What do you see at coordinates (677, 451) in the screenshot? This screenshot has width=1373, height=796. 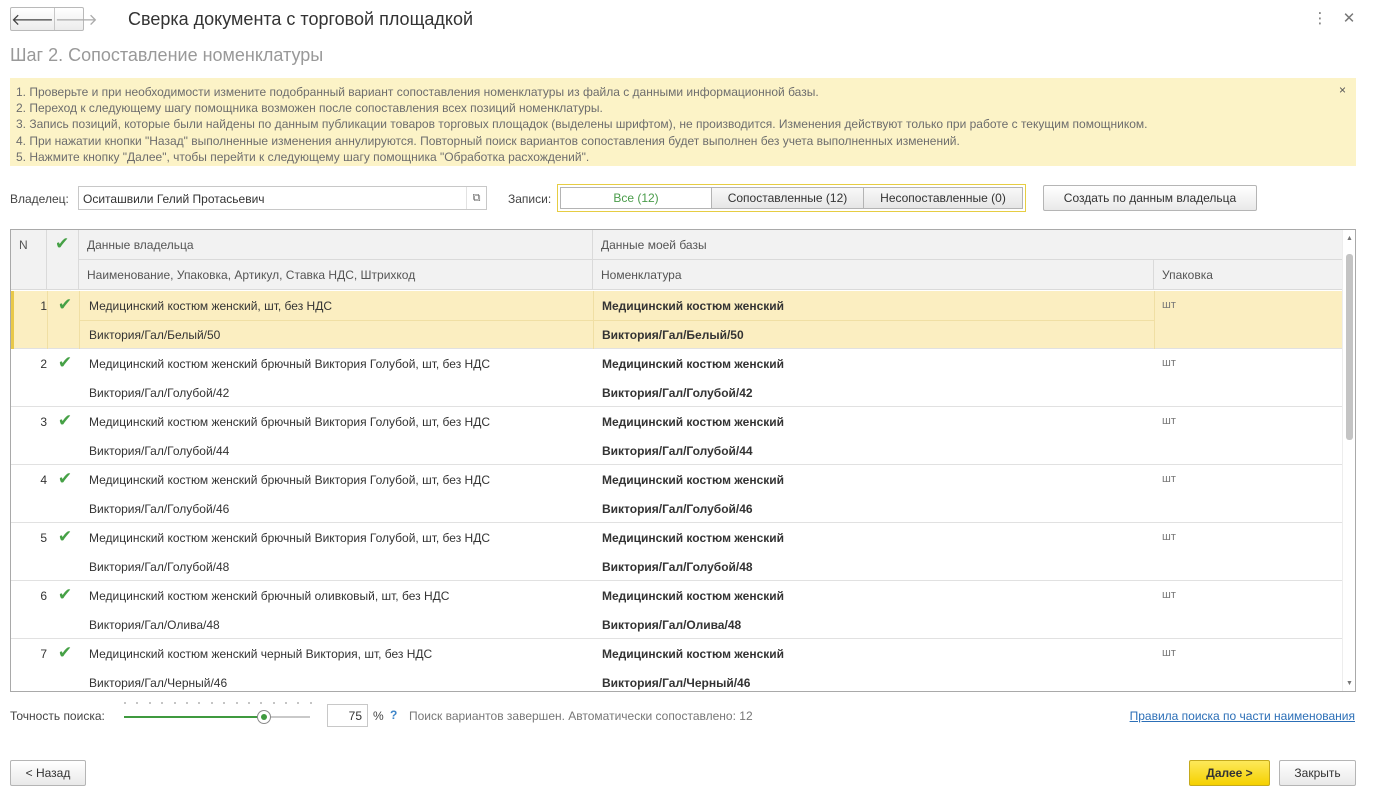 I see `nomenclature-characteristic: Виктория/Гал/Голубой/44` at bounding box center [677, 451].